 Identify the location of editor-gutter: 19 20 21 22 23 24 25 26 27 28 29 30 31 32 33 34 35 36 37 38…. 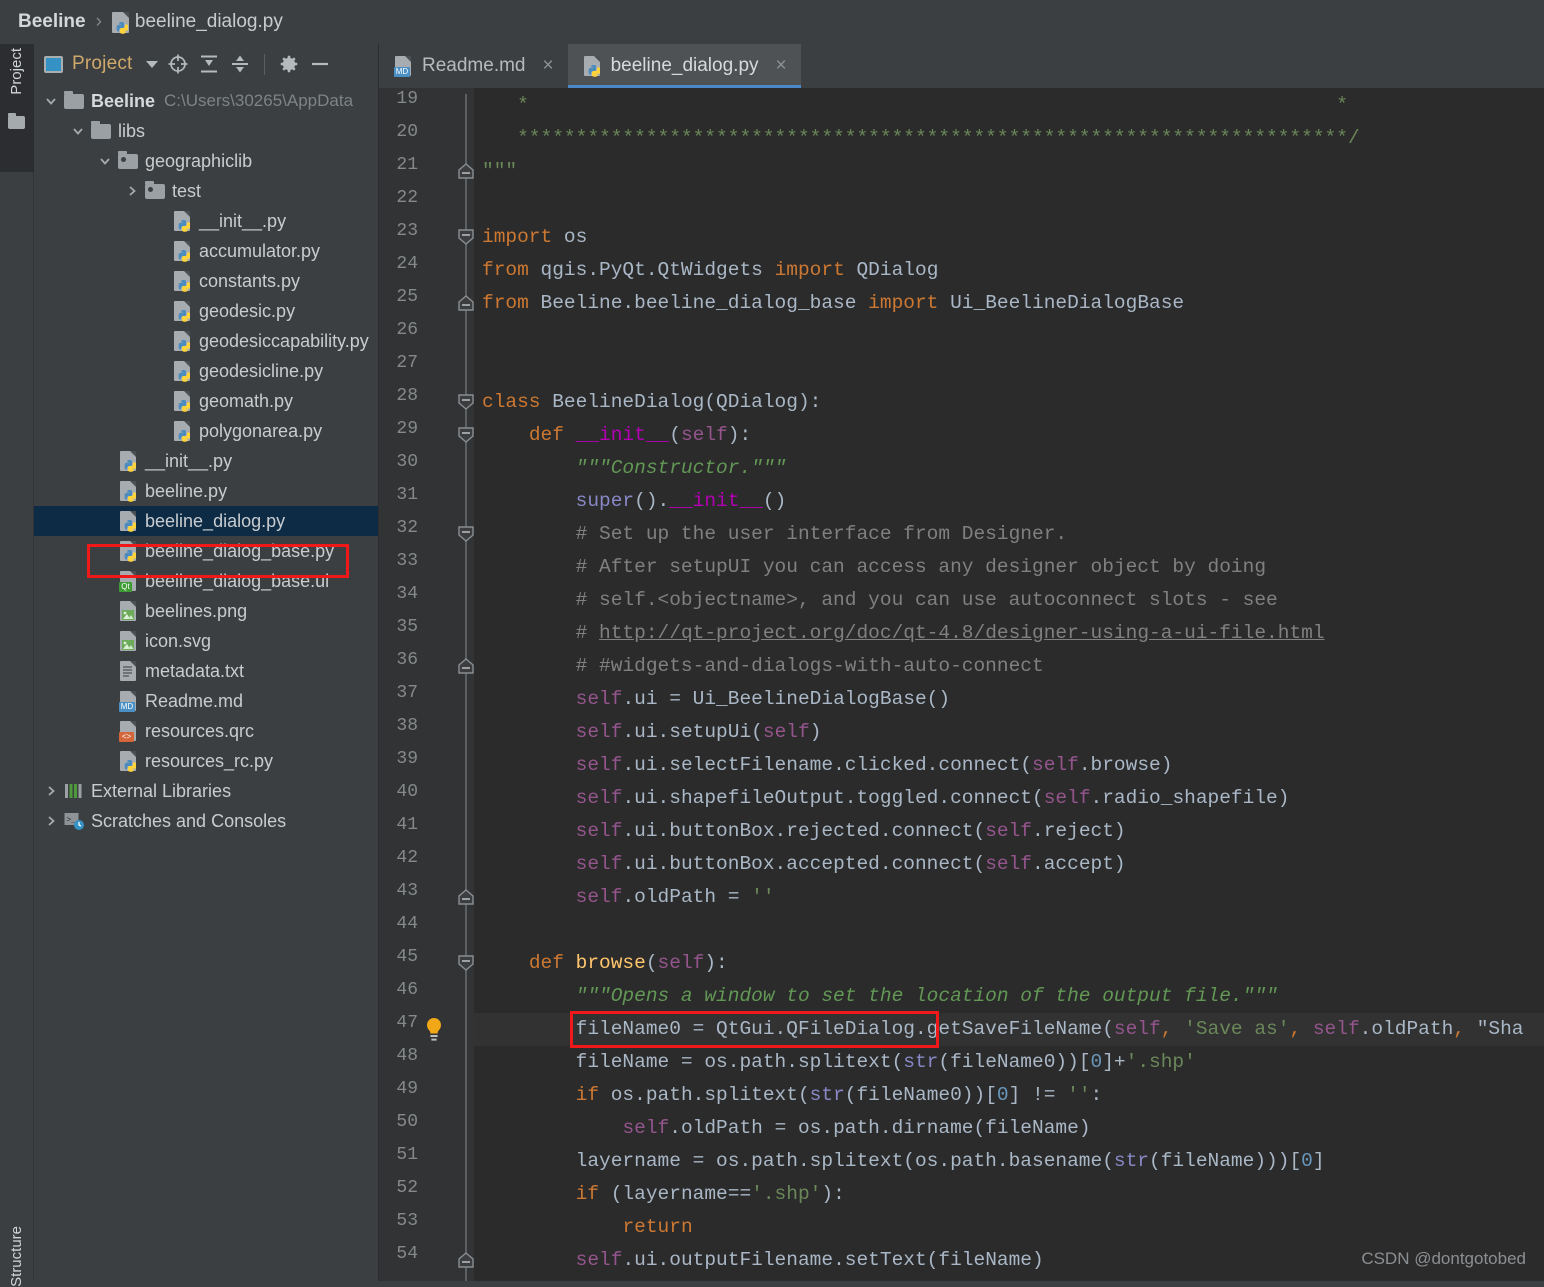
(426, 684).